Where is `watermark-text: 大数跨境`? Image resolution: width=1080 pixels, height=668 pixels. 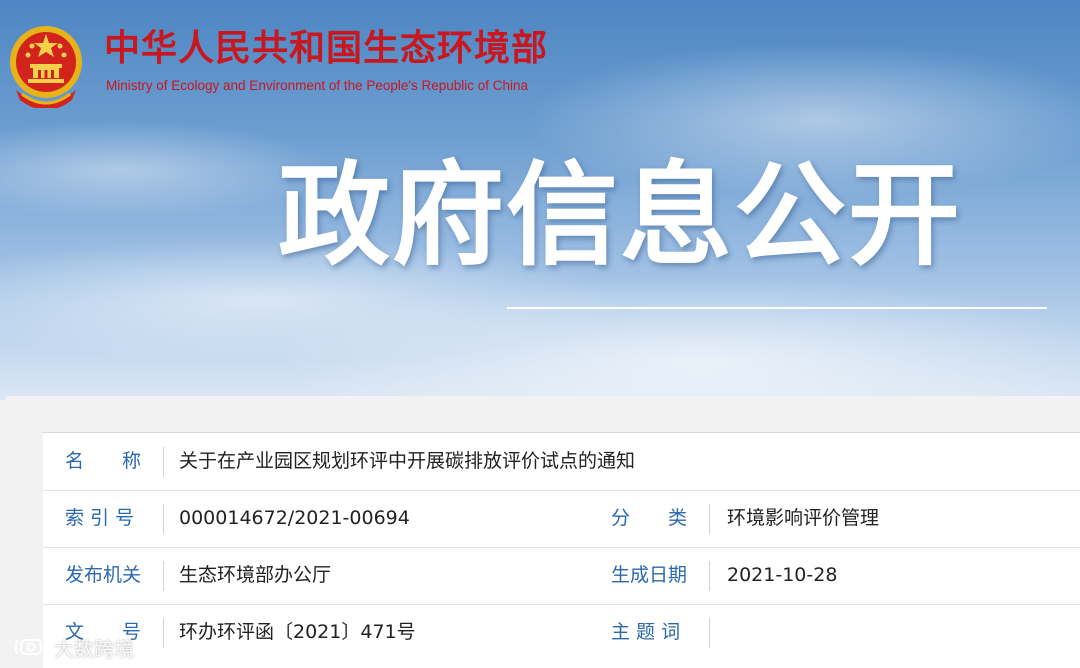 watermark-text: 大数跨境 is located at coordinates (94, 648).